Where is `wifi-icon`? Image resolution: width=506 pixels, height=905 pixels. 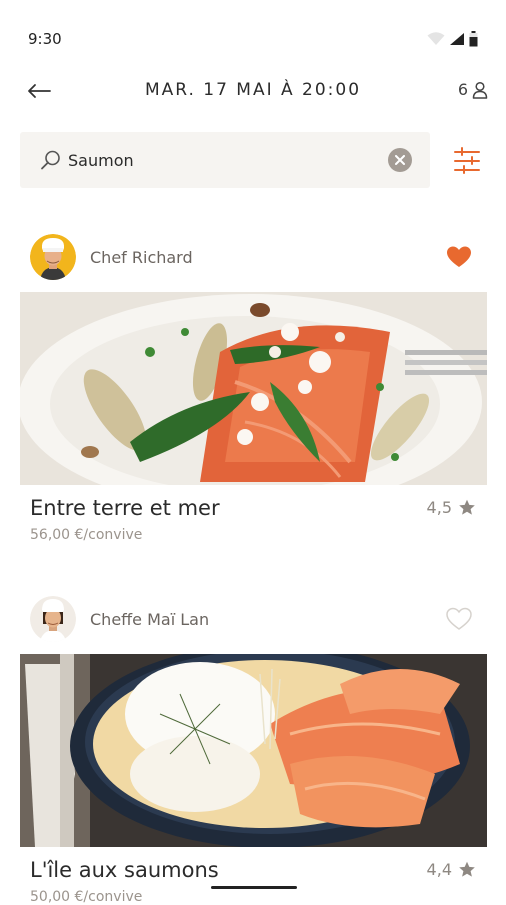 wifi-icon is located at coordinates (436, 38).